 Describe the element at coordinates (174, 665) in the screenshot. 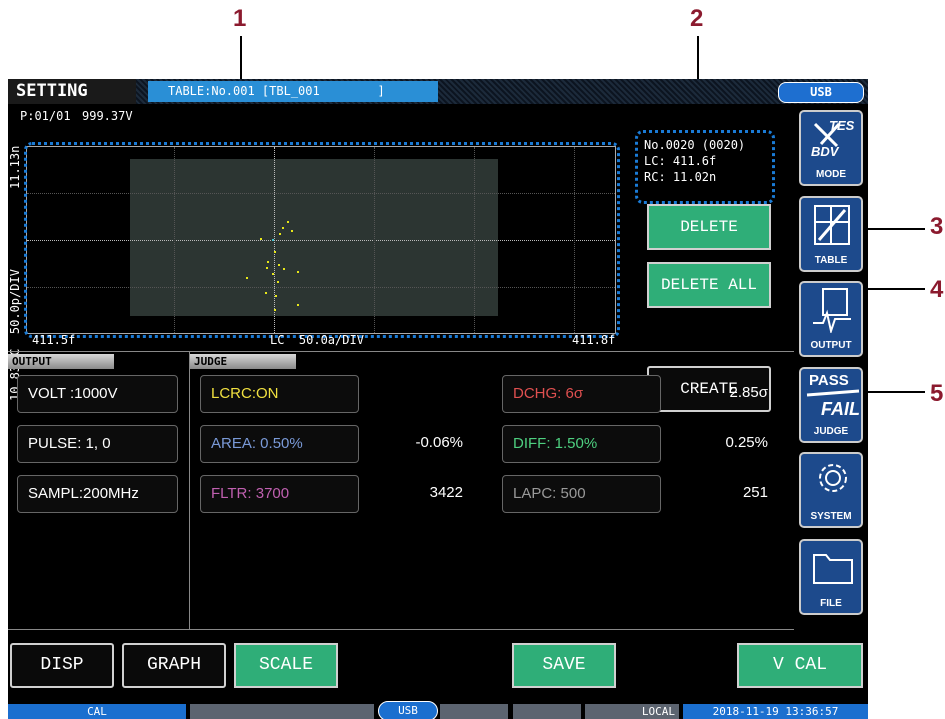

I see `graph-button: GRAPH` at that location.